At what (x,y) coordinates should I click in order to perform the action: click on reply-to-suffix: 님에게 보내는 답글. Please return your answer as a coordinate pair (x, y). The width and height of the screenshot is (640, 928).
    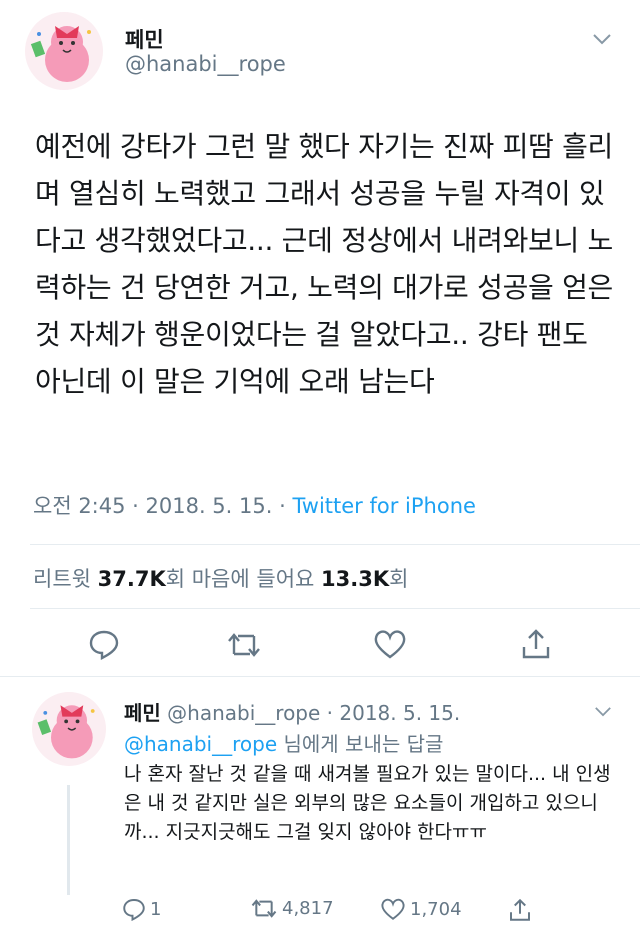
    Looking at the image, I should click on (360, 744).